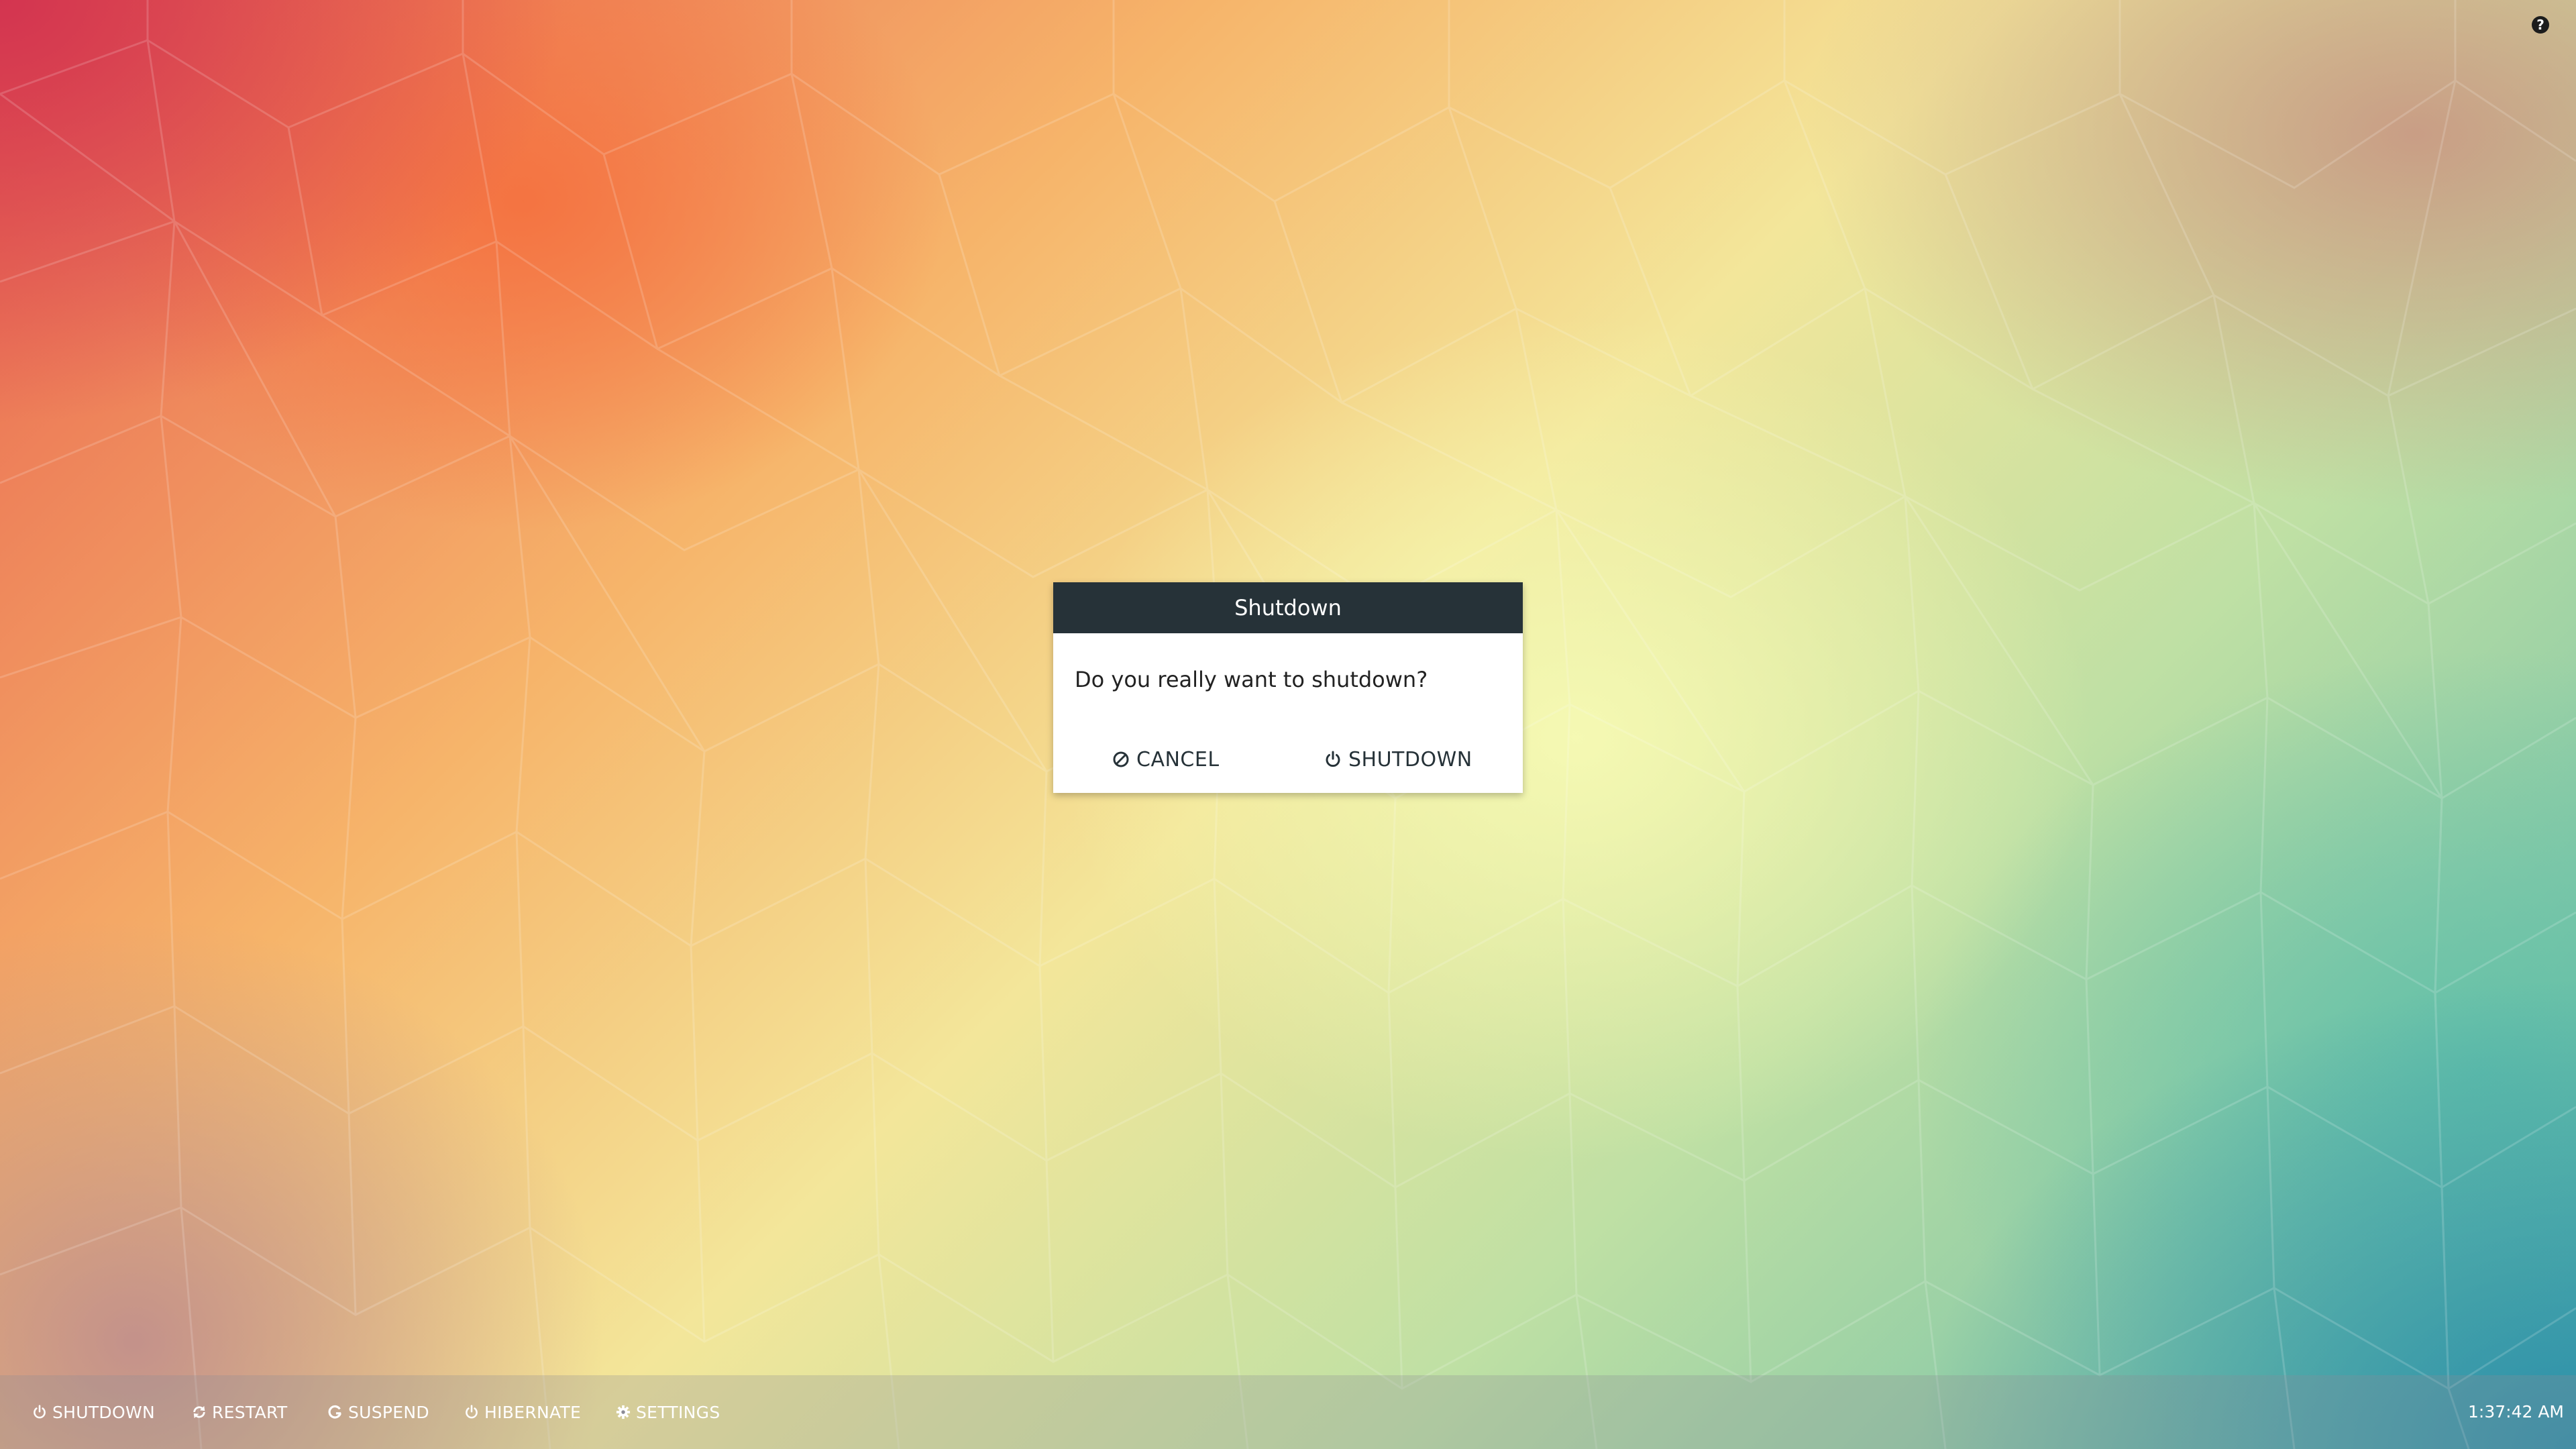  Describe the element at coordinates (533, 1412) in the screenshot. I see `taskbar-hibernate-label: HIBERNATE` at that location.